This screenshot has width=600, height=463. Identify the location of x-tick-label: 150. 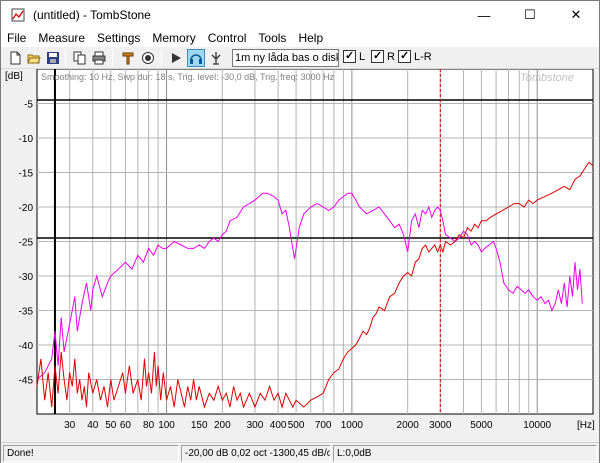
(199, 425).